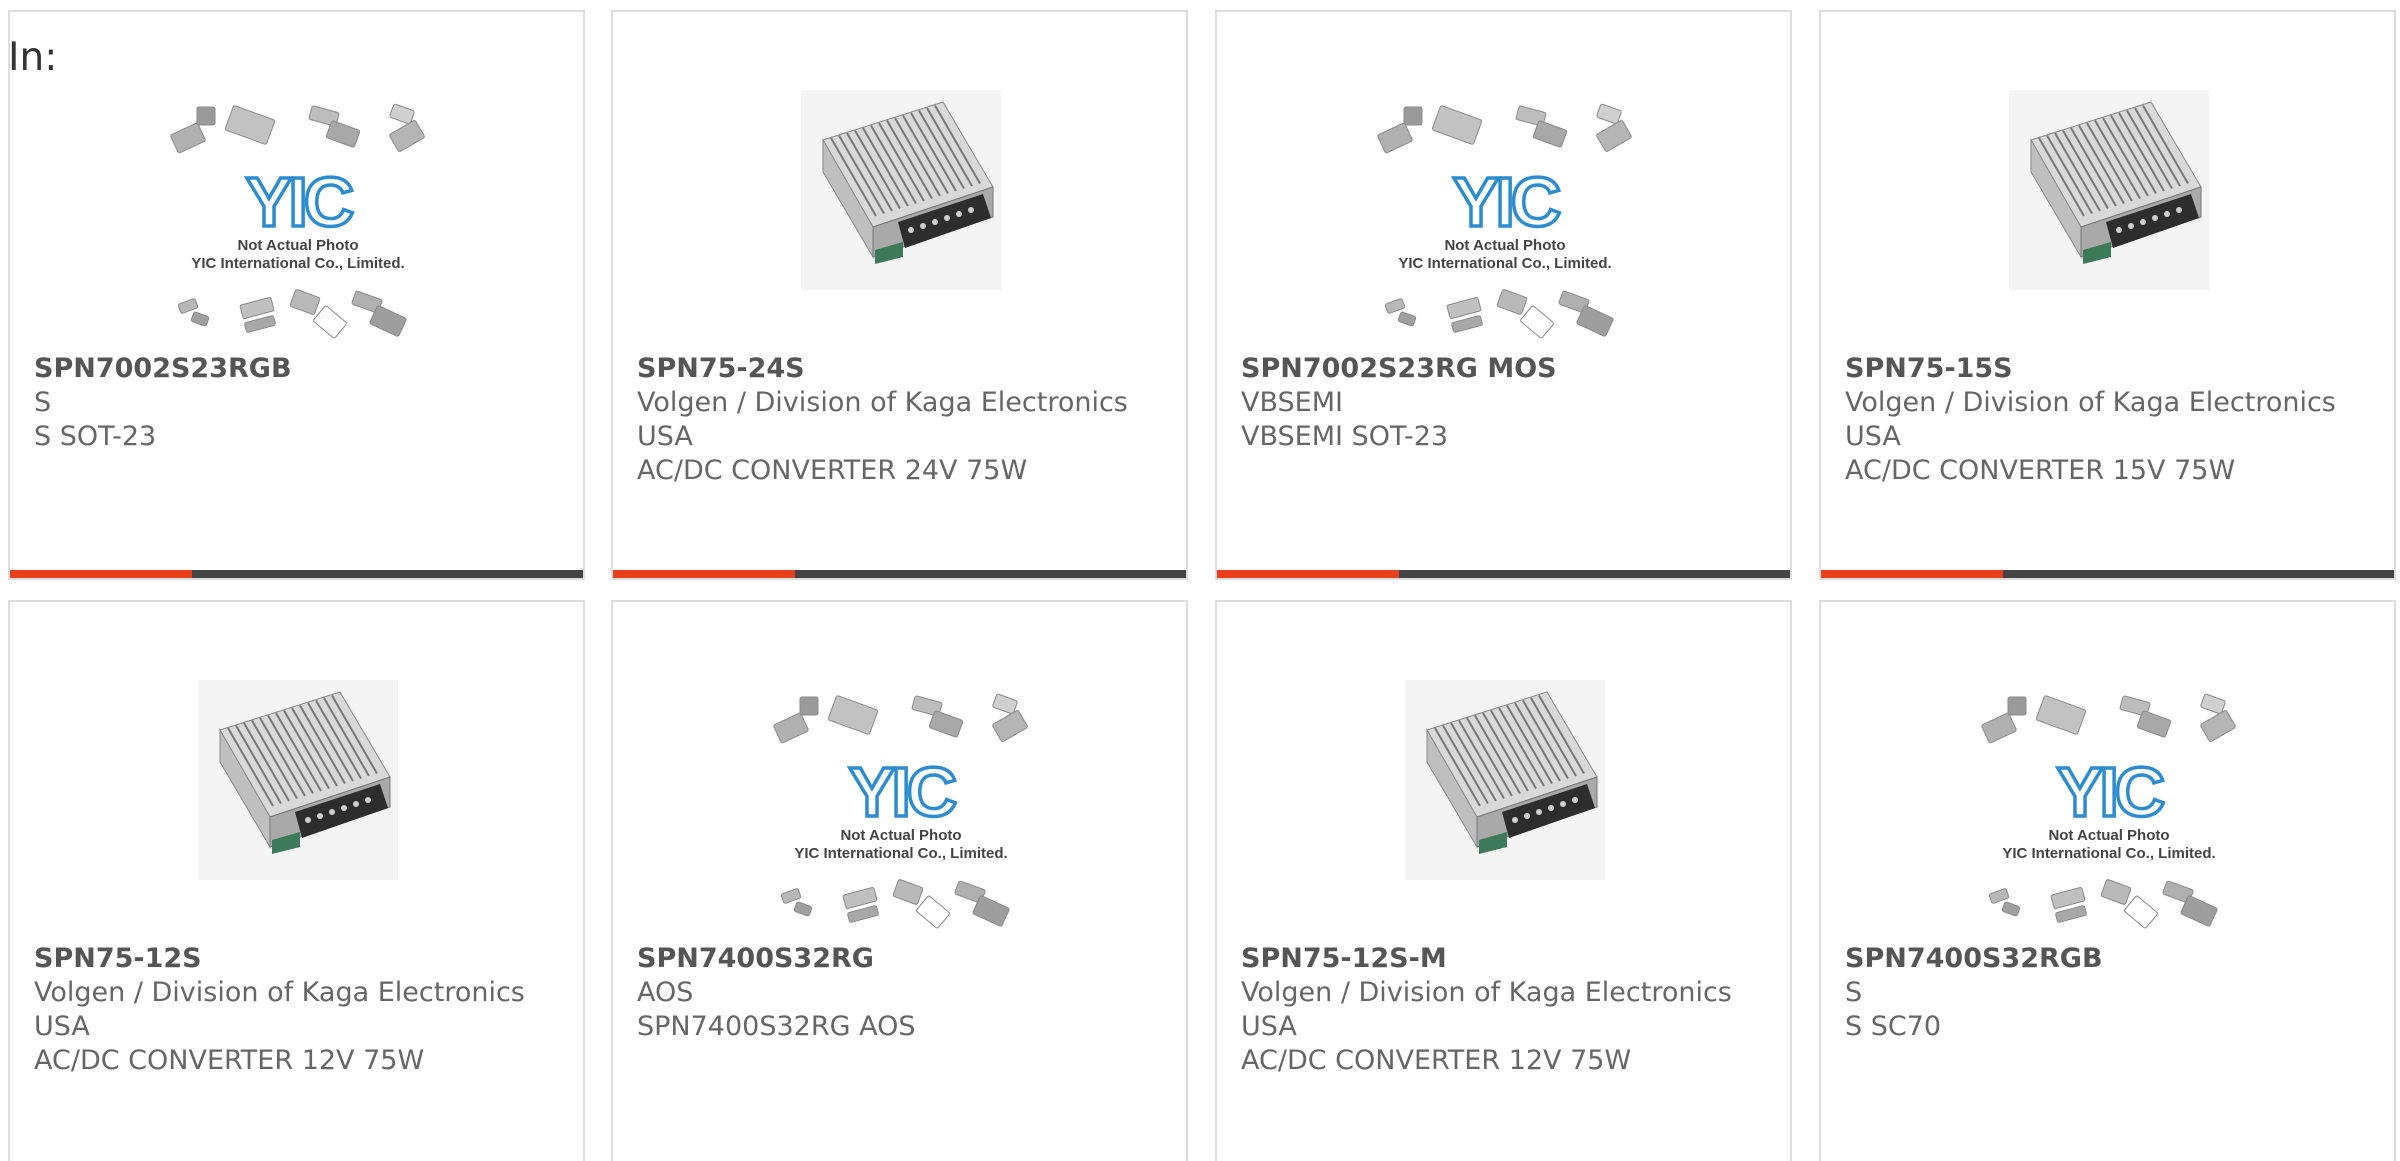 Image resolution: width=2400 pixels, height=1161 pixels. I want to click on description: AC/DC CONVERTER 15V 75W, so click(2040, 470).